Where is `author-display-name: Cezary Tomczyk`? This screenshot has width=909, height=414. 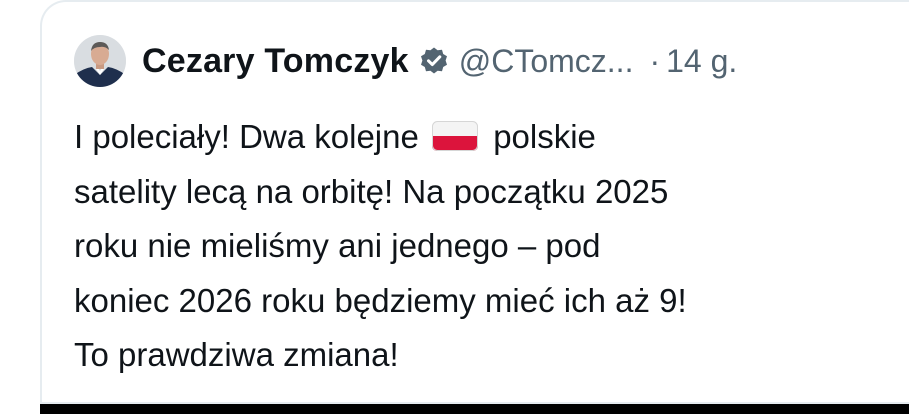 author-display-name: Cezary Tomczyk is located at coordinates (275, 61).